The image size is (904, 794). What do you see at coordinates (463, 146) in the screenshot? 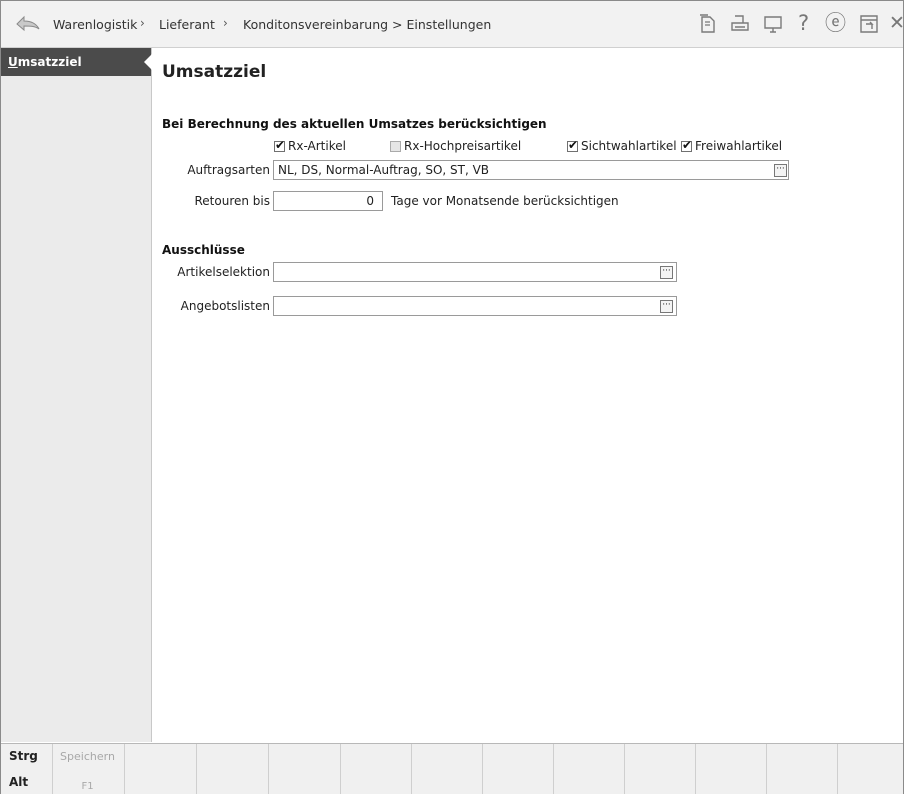
I see `checkbox-label: Rx-Hochpreisartikel` at bounding box center [463, 146].